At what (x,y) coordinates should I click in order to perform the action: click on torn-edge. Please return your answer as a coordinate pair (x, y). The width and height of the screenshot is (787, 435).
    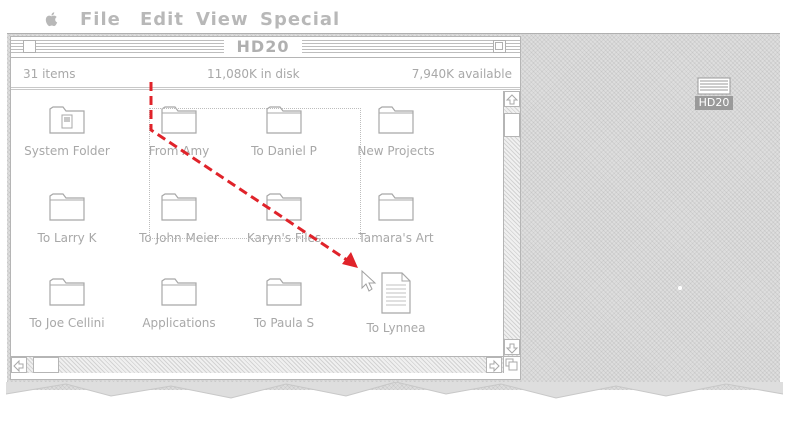
    Looking at the image, I should click on (394, 390).